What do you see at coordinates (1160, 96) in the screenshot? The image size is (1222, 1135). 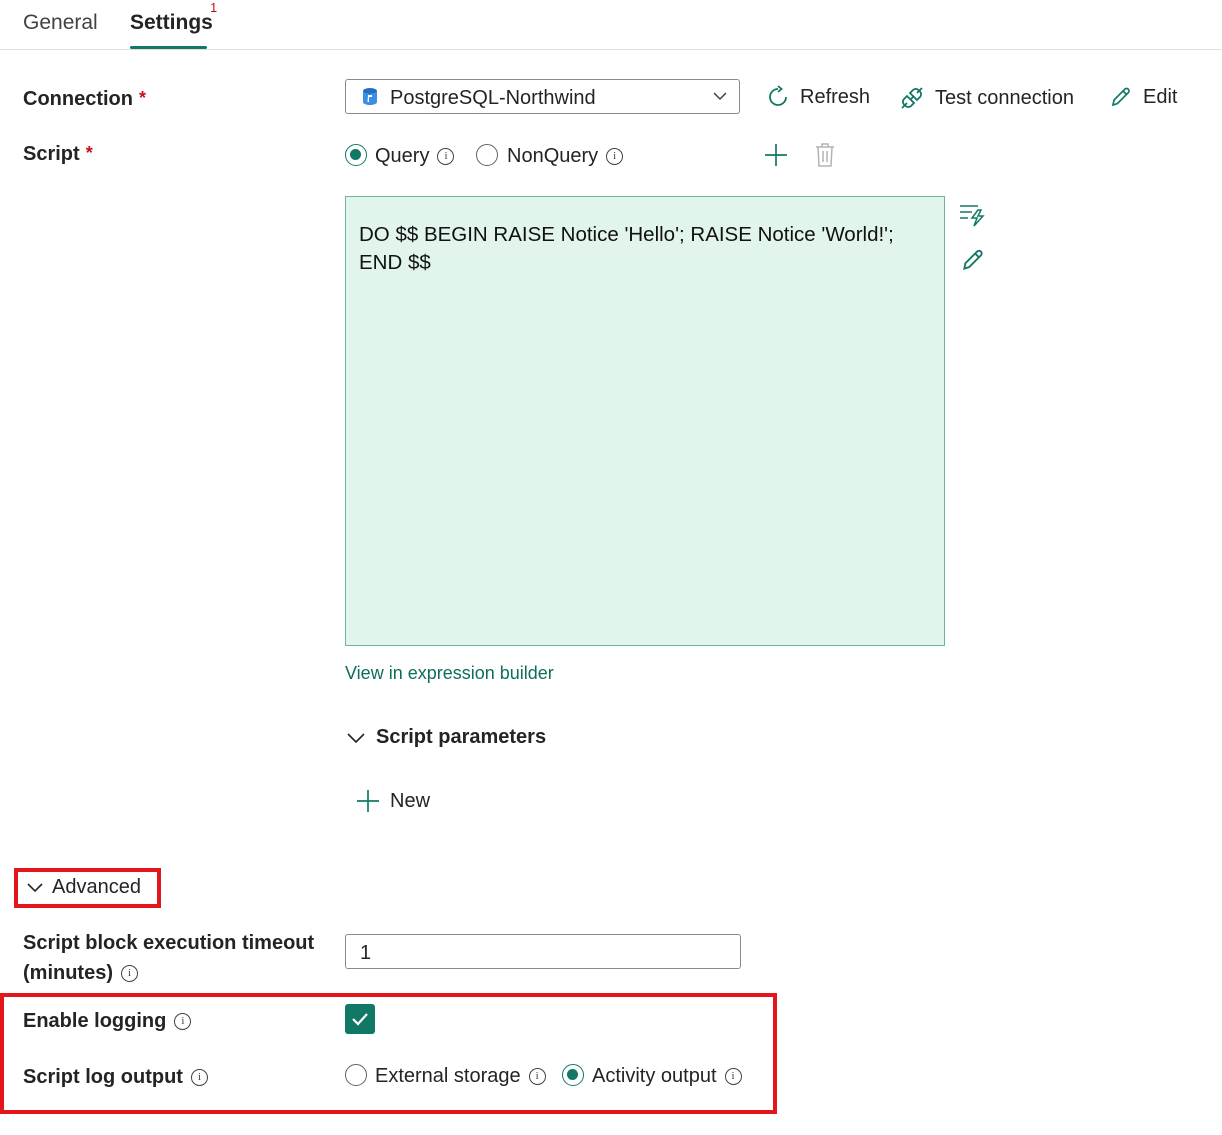 I see `edit-label: Edit` at bounding box center [1160, 96].